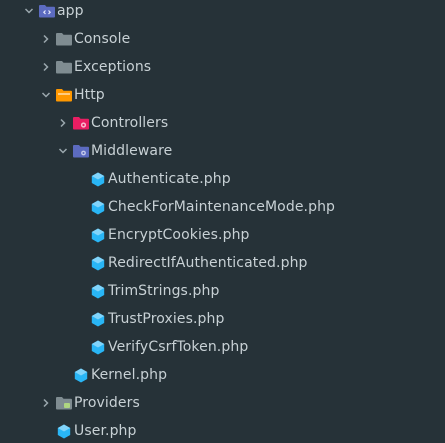 The image size is (445, 443). Describe the element at coordinates (208, 263) in the screenshot. I see `tree-item-label: RedirectIfAuthenticated.php` at that location.